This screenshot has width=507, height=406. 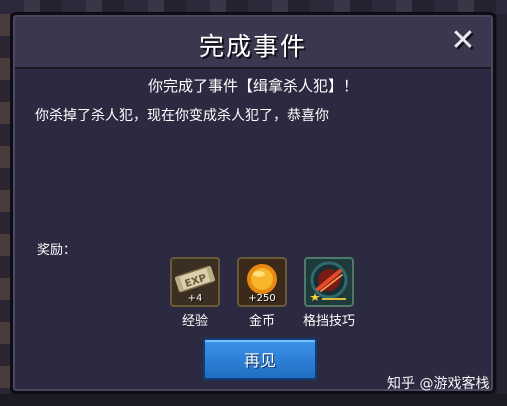 I want to click on background-bottom-strip, so click(x=253, y=400).